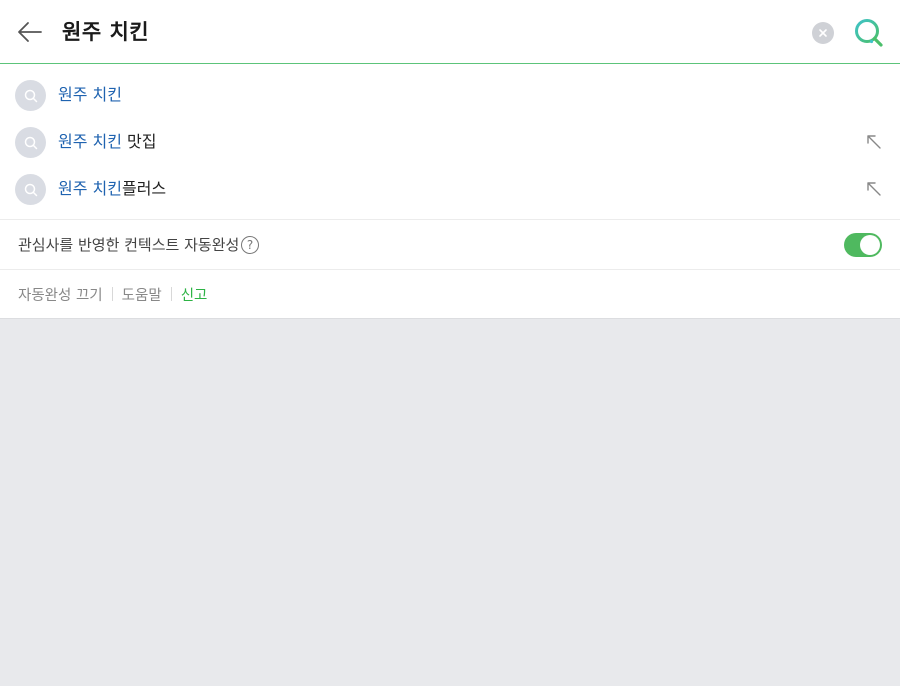 The width and height of the screenshot is (900, 686). I want to click on clear-icon, so click(823, 33).